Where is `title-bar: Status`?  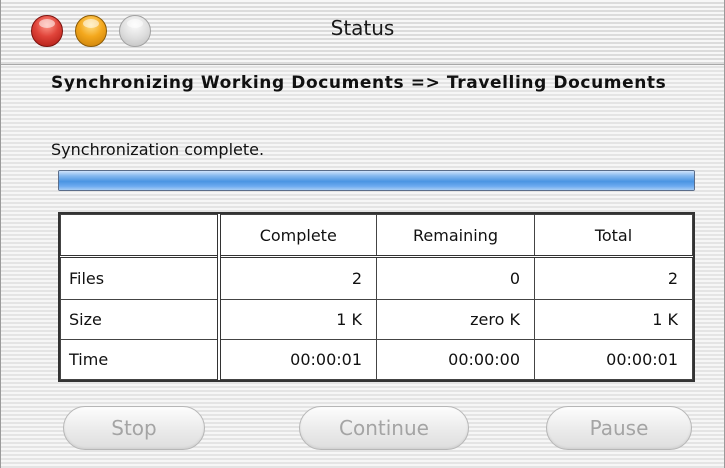
title-bar: Status is located at coordinates (362, 32).